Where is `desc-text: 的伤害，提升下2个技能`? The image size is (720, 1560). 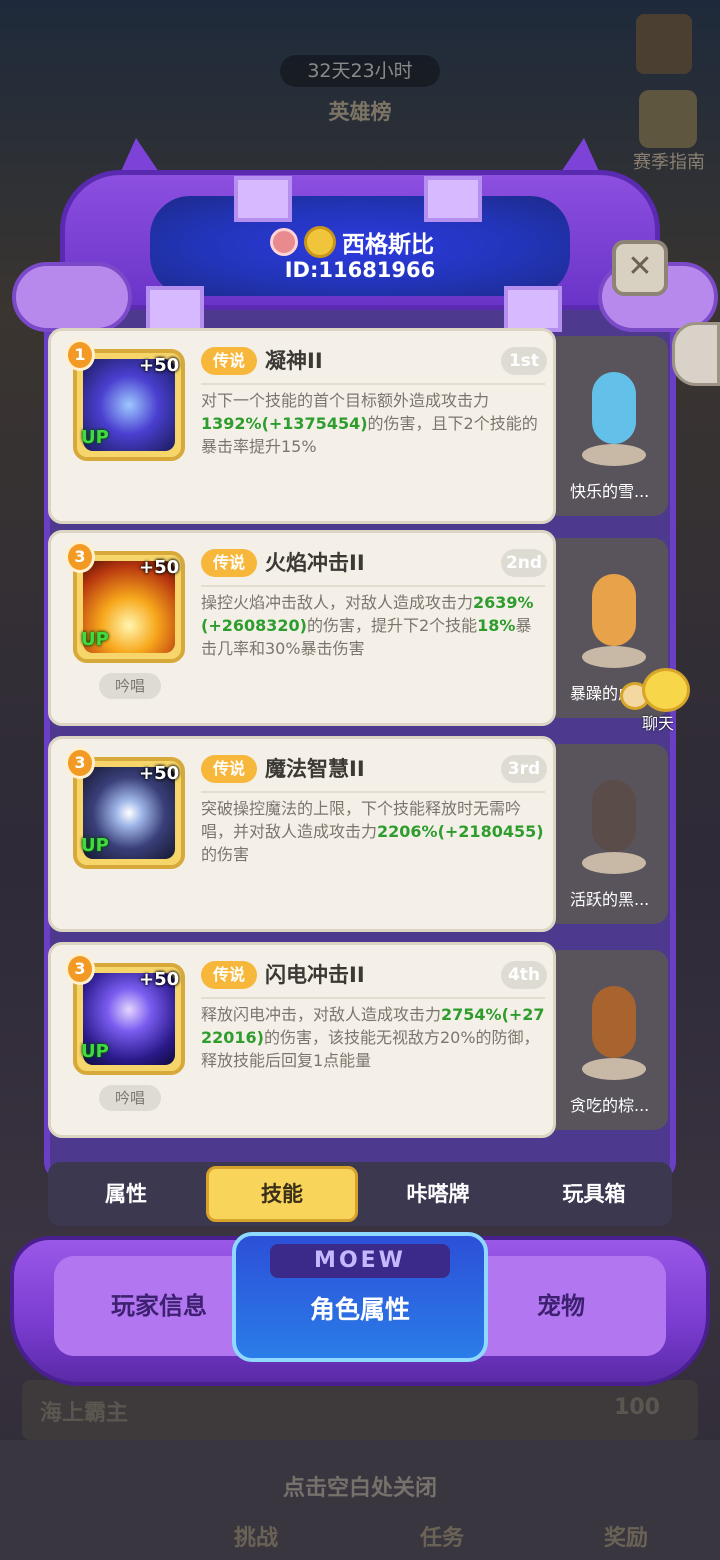
desc-text: 的伤害，提升下2个技能 is located at coordinates (392, 625).